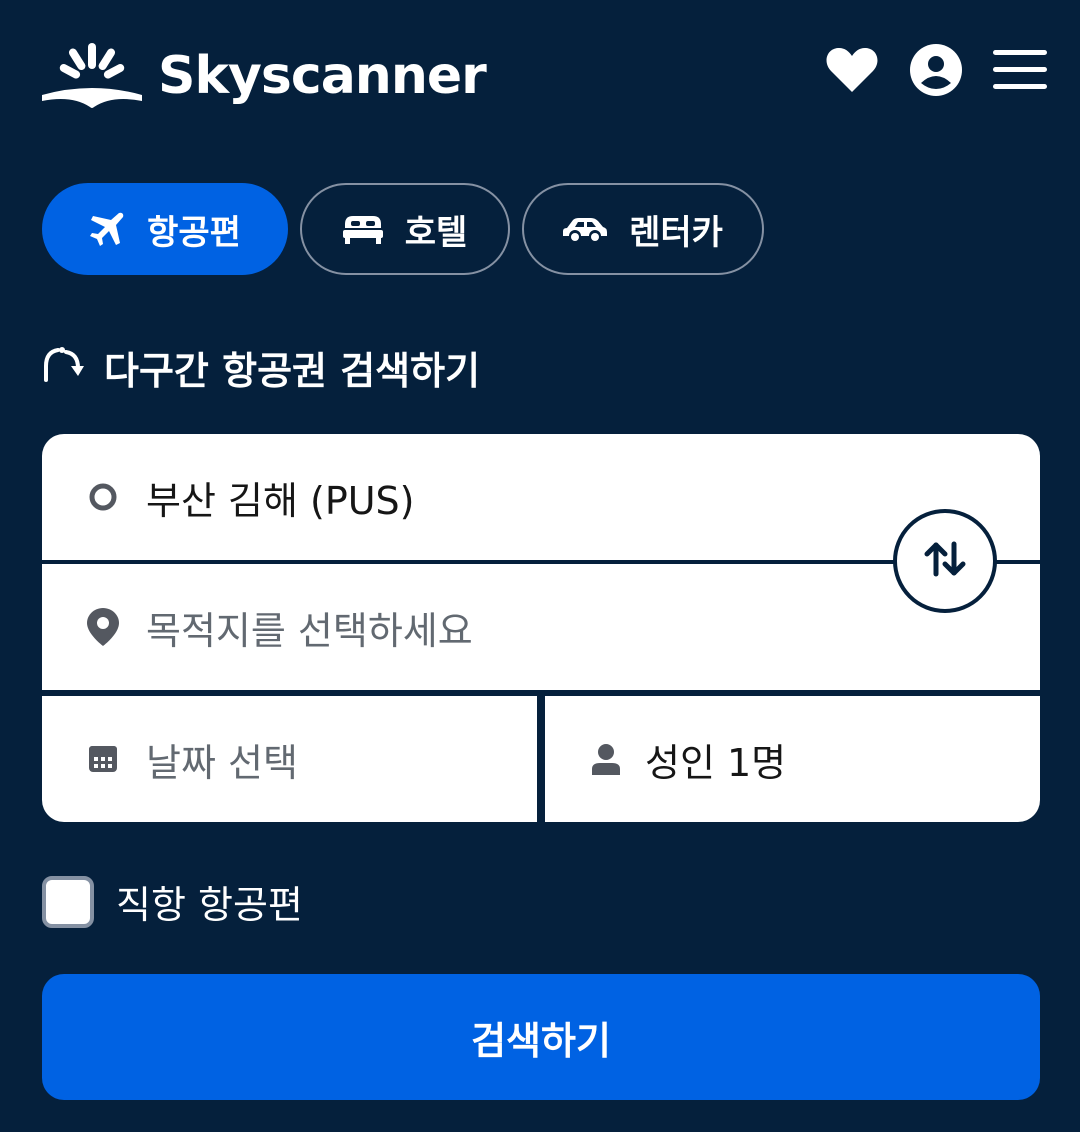 The image size is (1080, 1132). I want to click on menu-icon, so click(1020, 70).